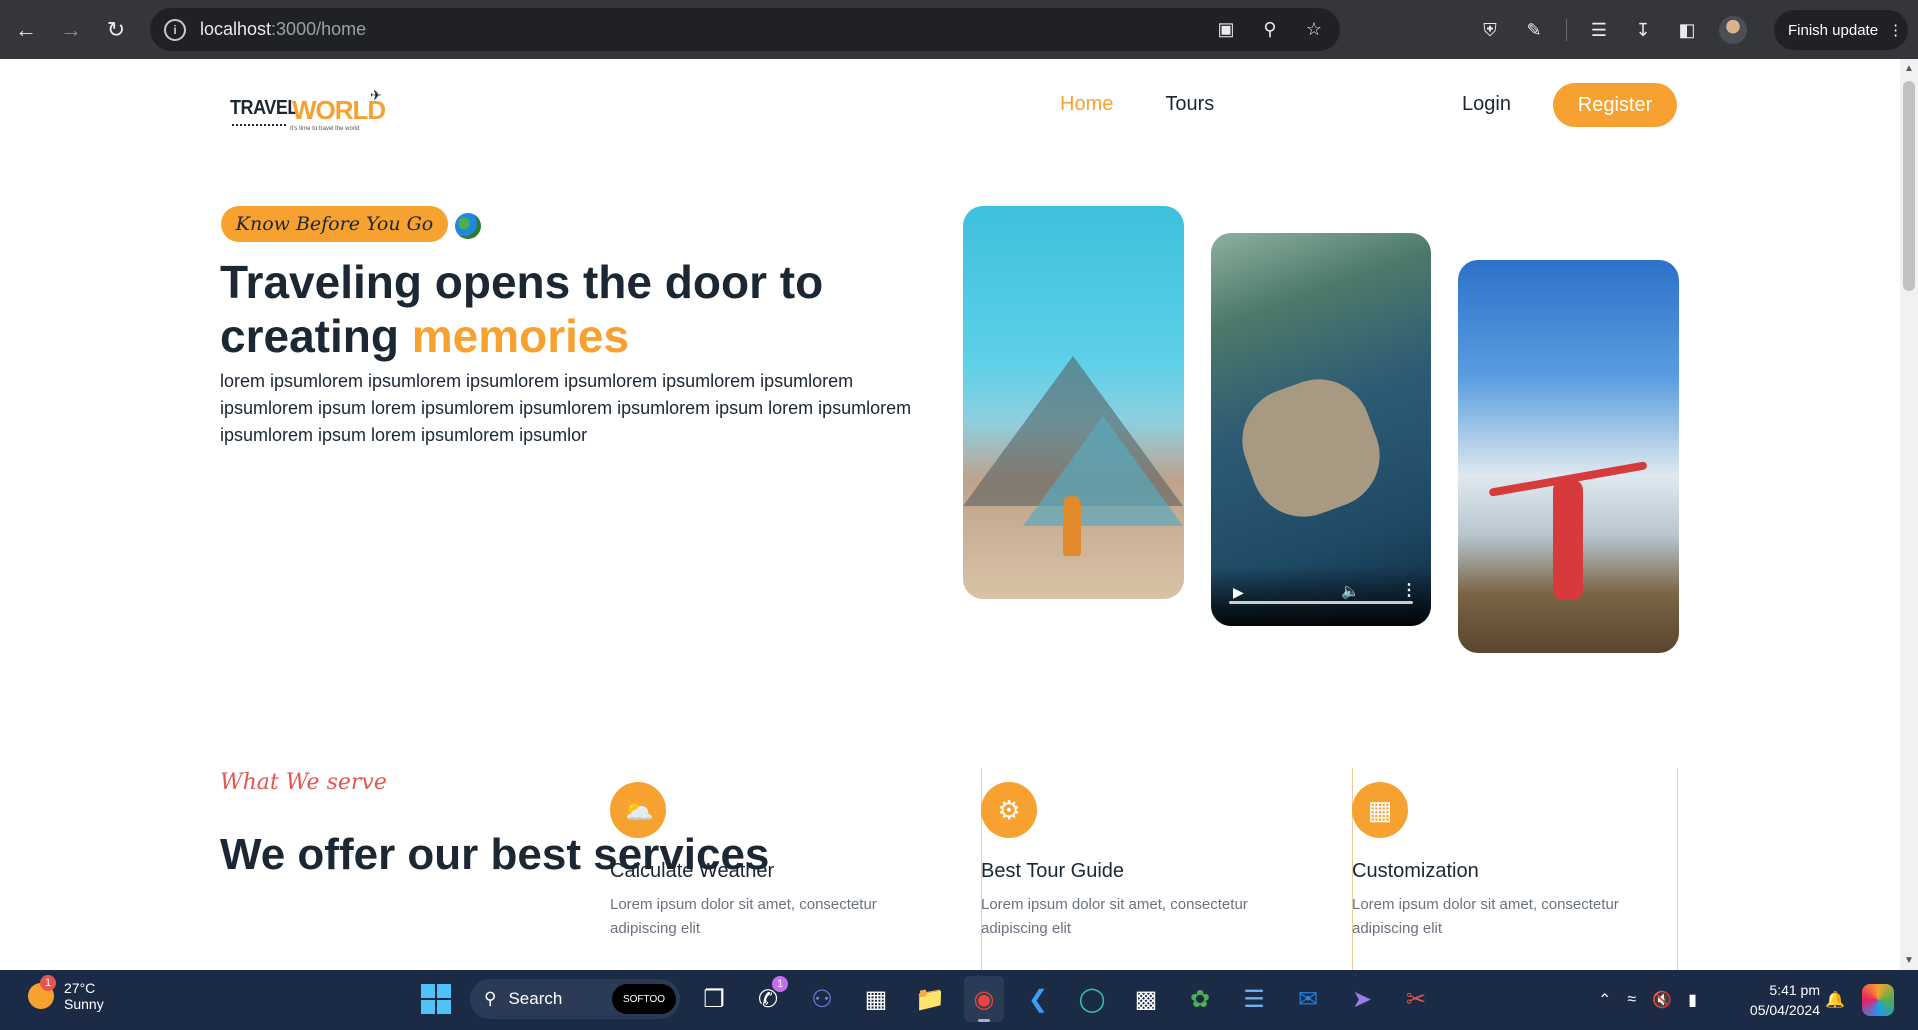  What do you see at coordinates (1189, 104) in the screenshot?
I see `nav-tours-link: Tours` at bounding box center [1189, 104].